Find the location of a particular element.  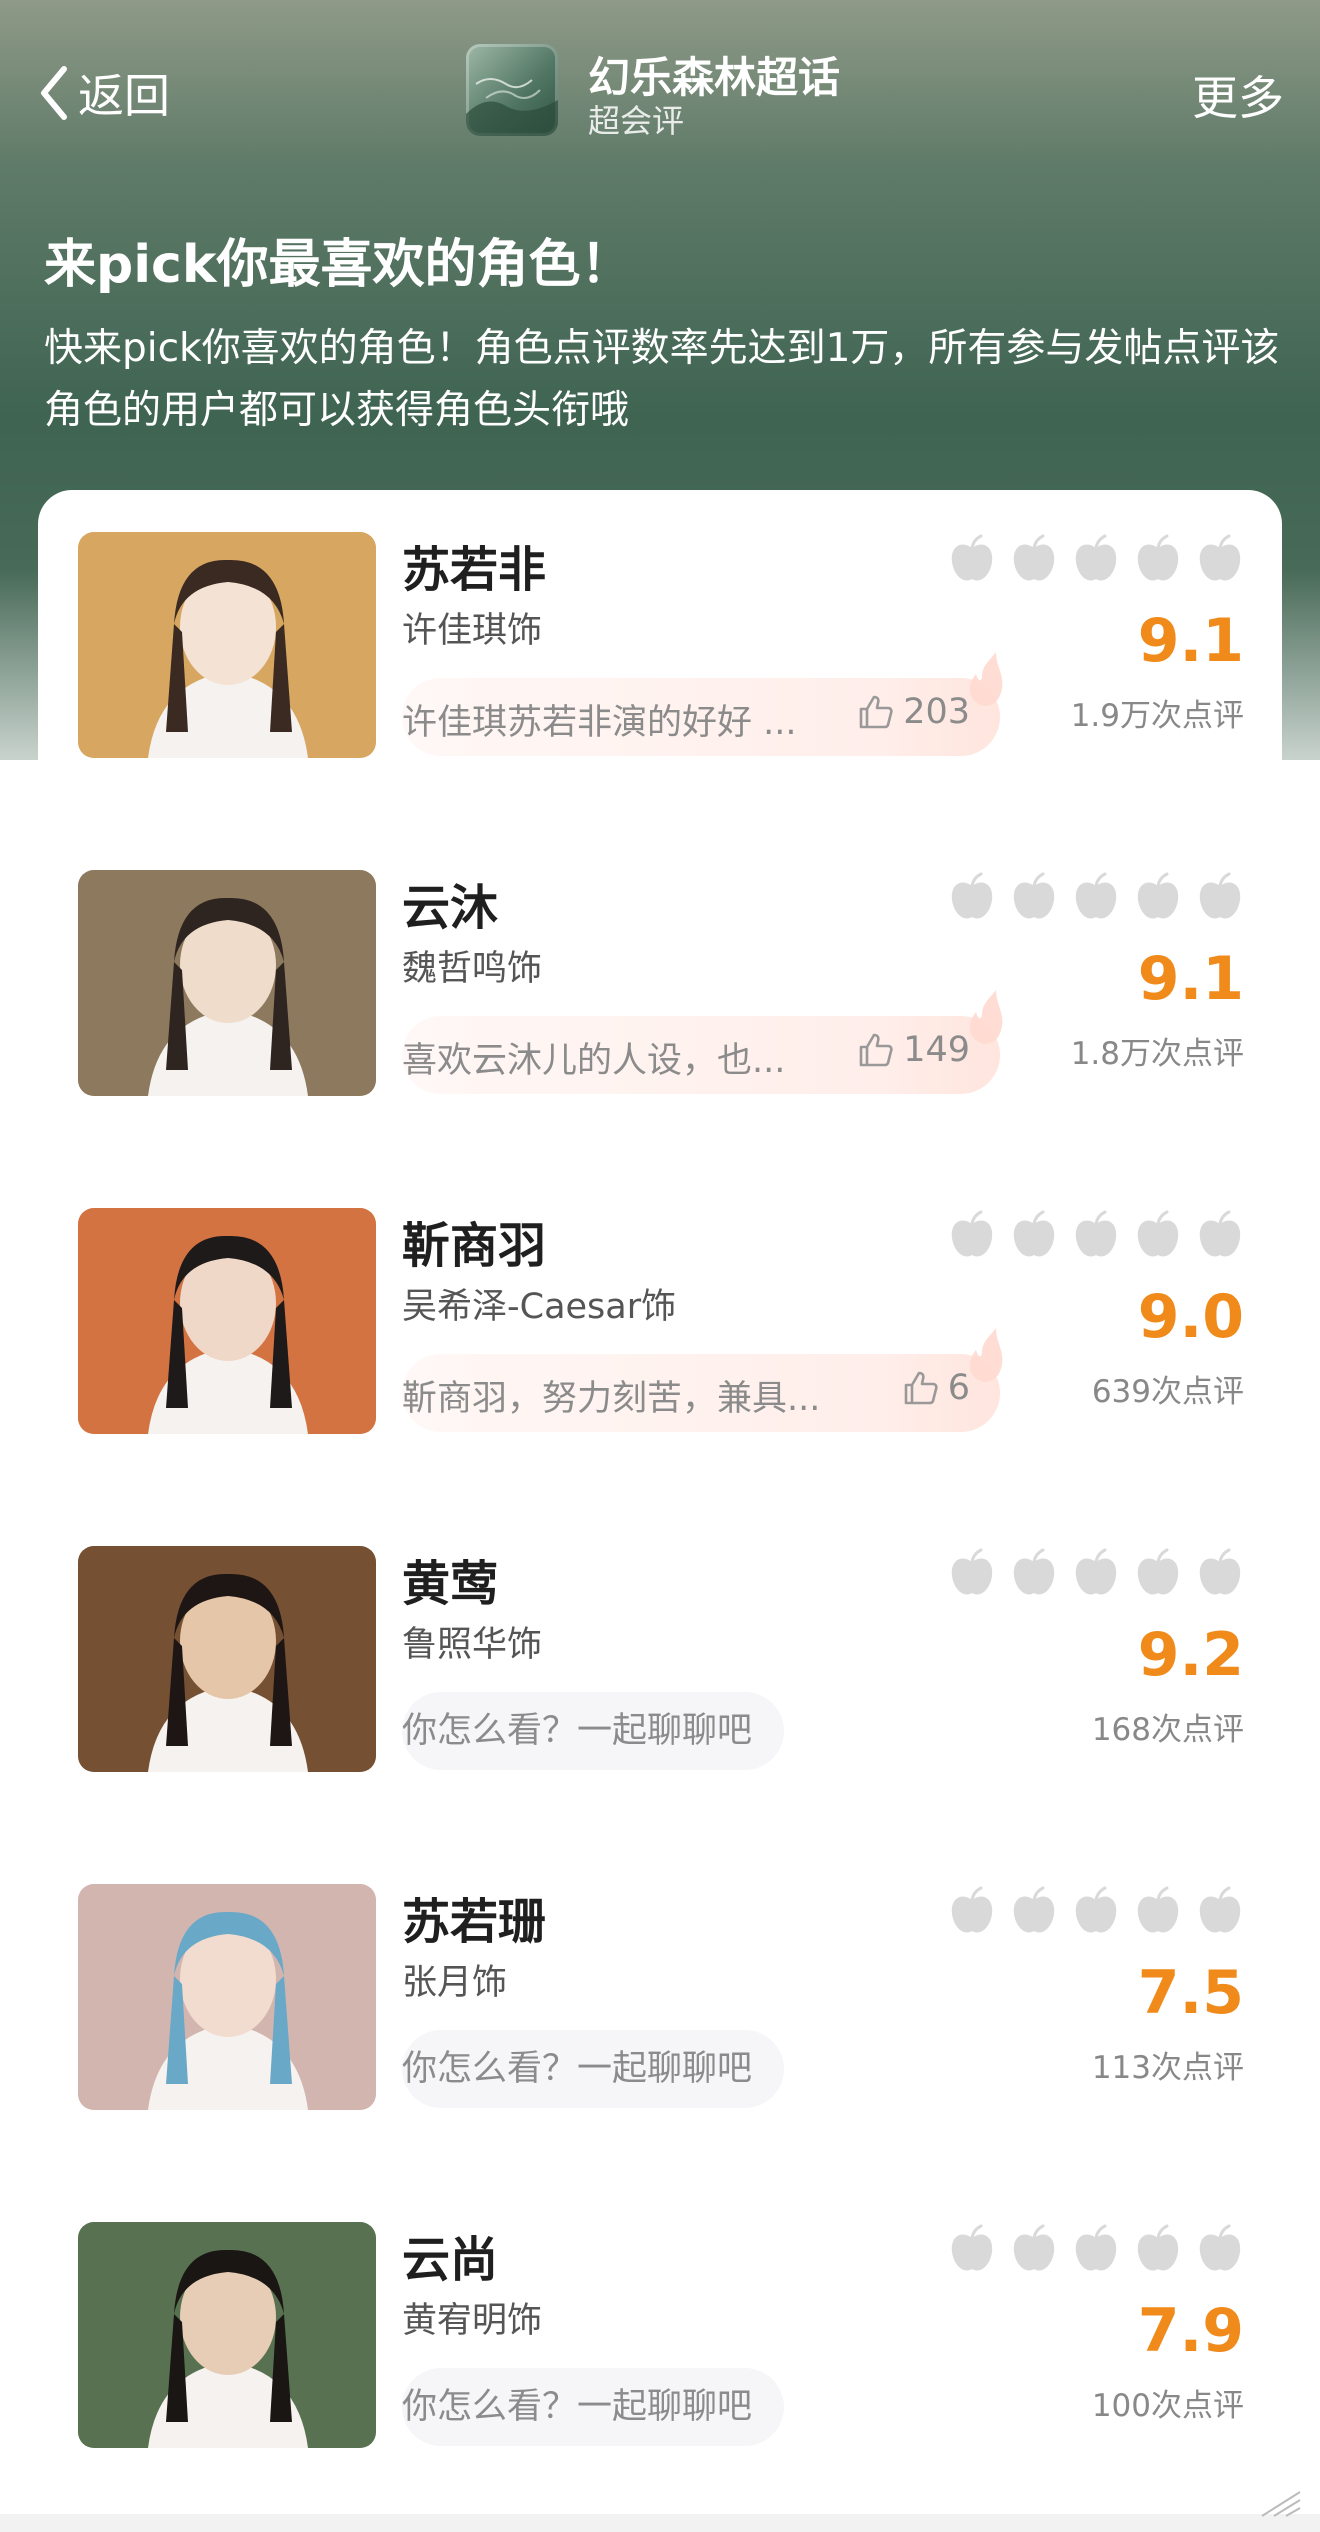

character-item: 云沐 魏哲鸣饰 9.1 1.8万次点评 喜欢云沐儿的人设，也... 149 is located at coordinates (660, 962).